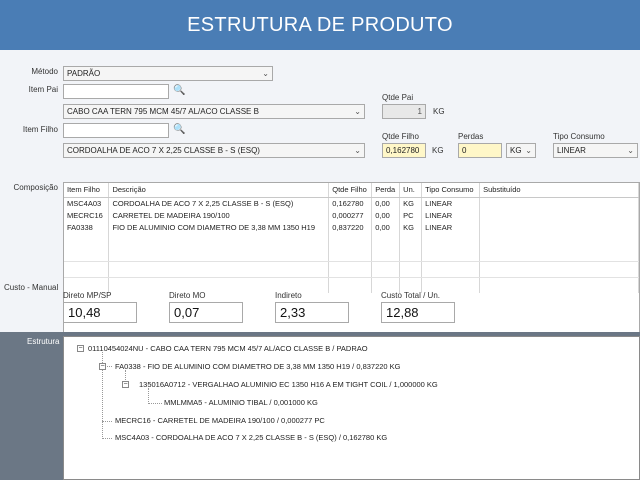 The width and height of the screenshot is (640, 480). What do you see at coordinates (40, 129) in the screenshot?
I see `item-filho-label: Item Filho` at bounding box center [40, 129].